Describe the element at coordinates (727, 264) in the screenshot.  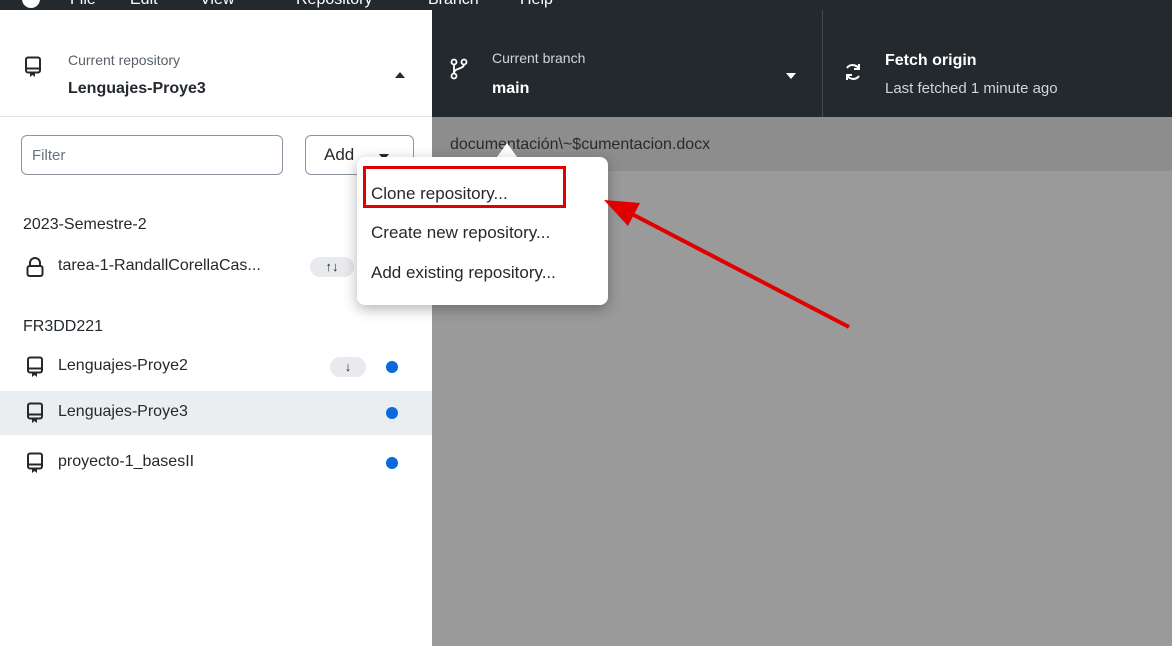
I see `annotation-arrow` at that location.